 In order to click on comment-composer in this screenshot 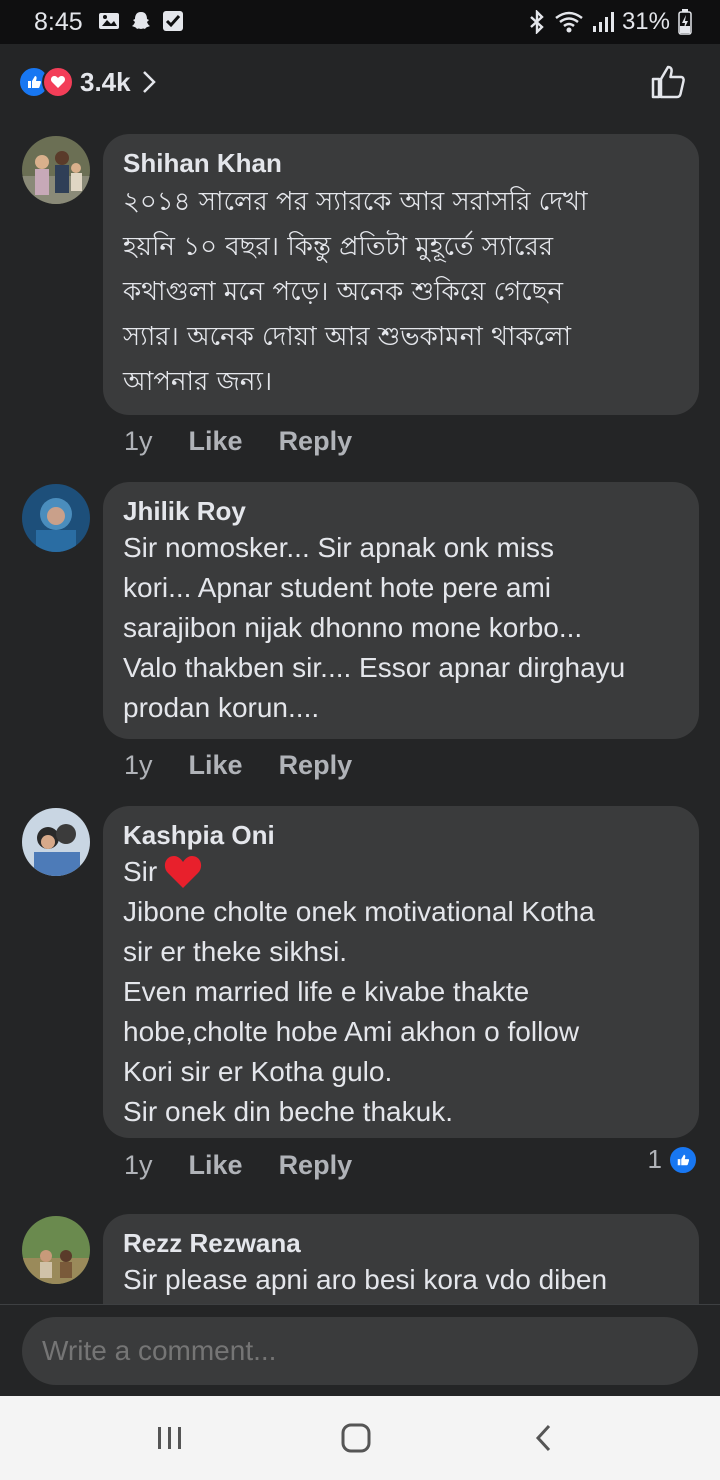, I will do `click(360, 1350)`.